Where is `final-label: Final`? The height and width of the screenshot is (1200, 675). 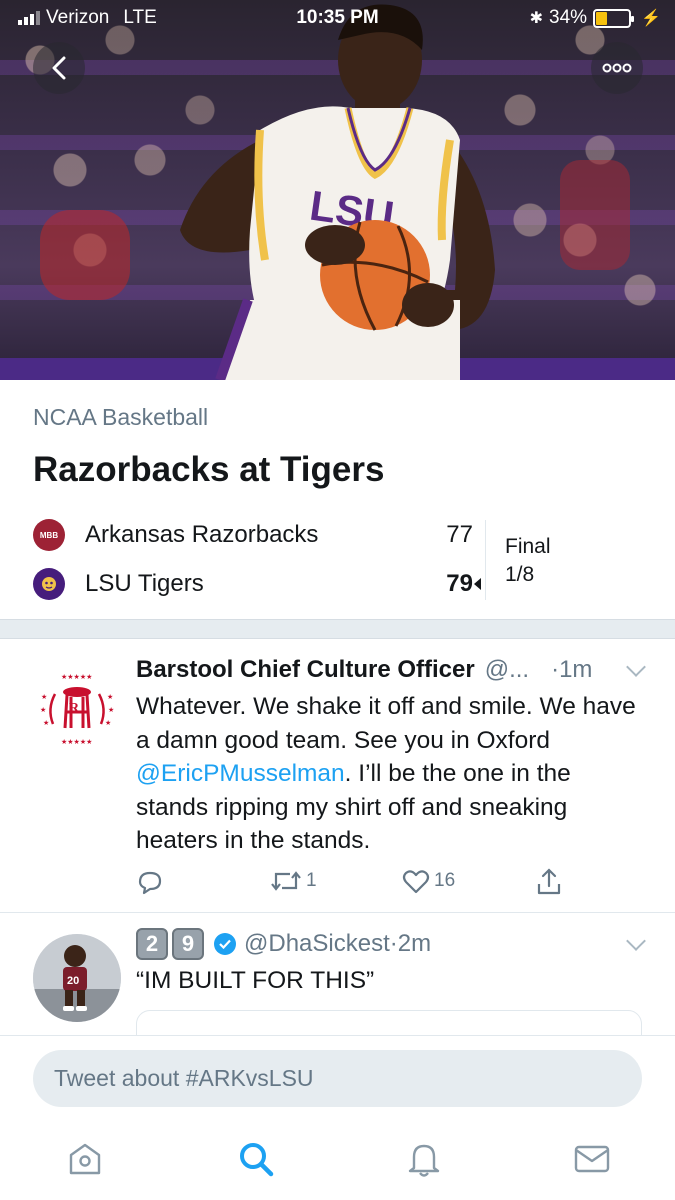
final-label: Final is located at coordinates (528, 546).